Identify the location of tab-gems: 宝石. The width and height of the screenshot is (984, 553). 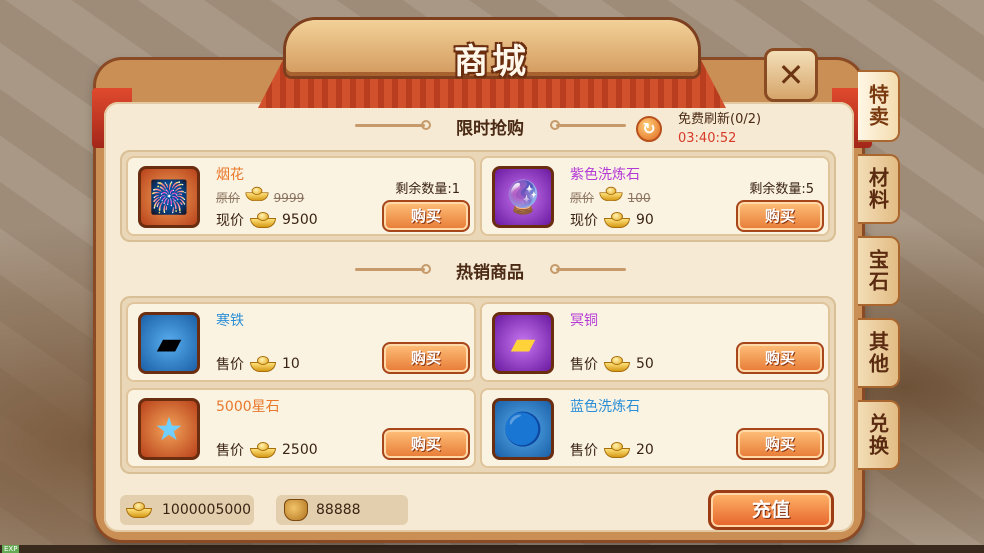
(879, 271).